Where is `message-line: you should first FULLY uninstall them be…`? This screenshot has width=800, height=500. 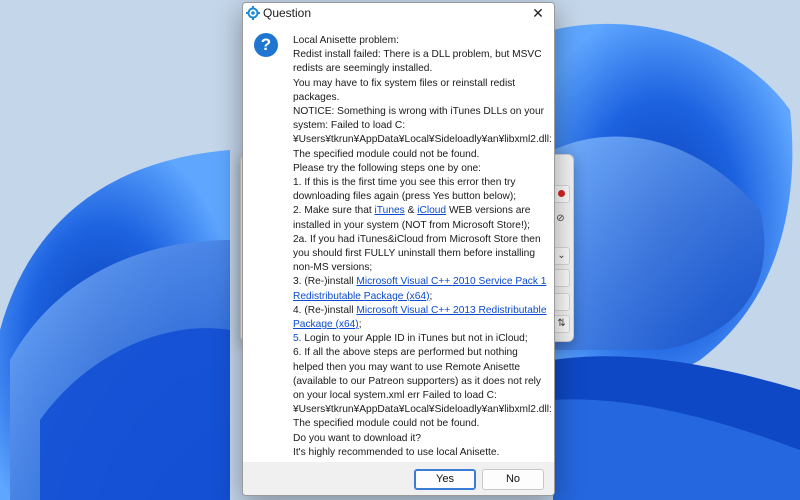 message-line: you should first FULLY uninstall them be… is located at coordinates (414, 254).